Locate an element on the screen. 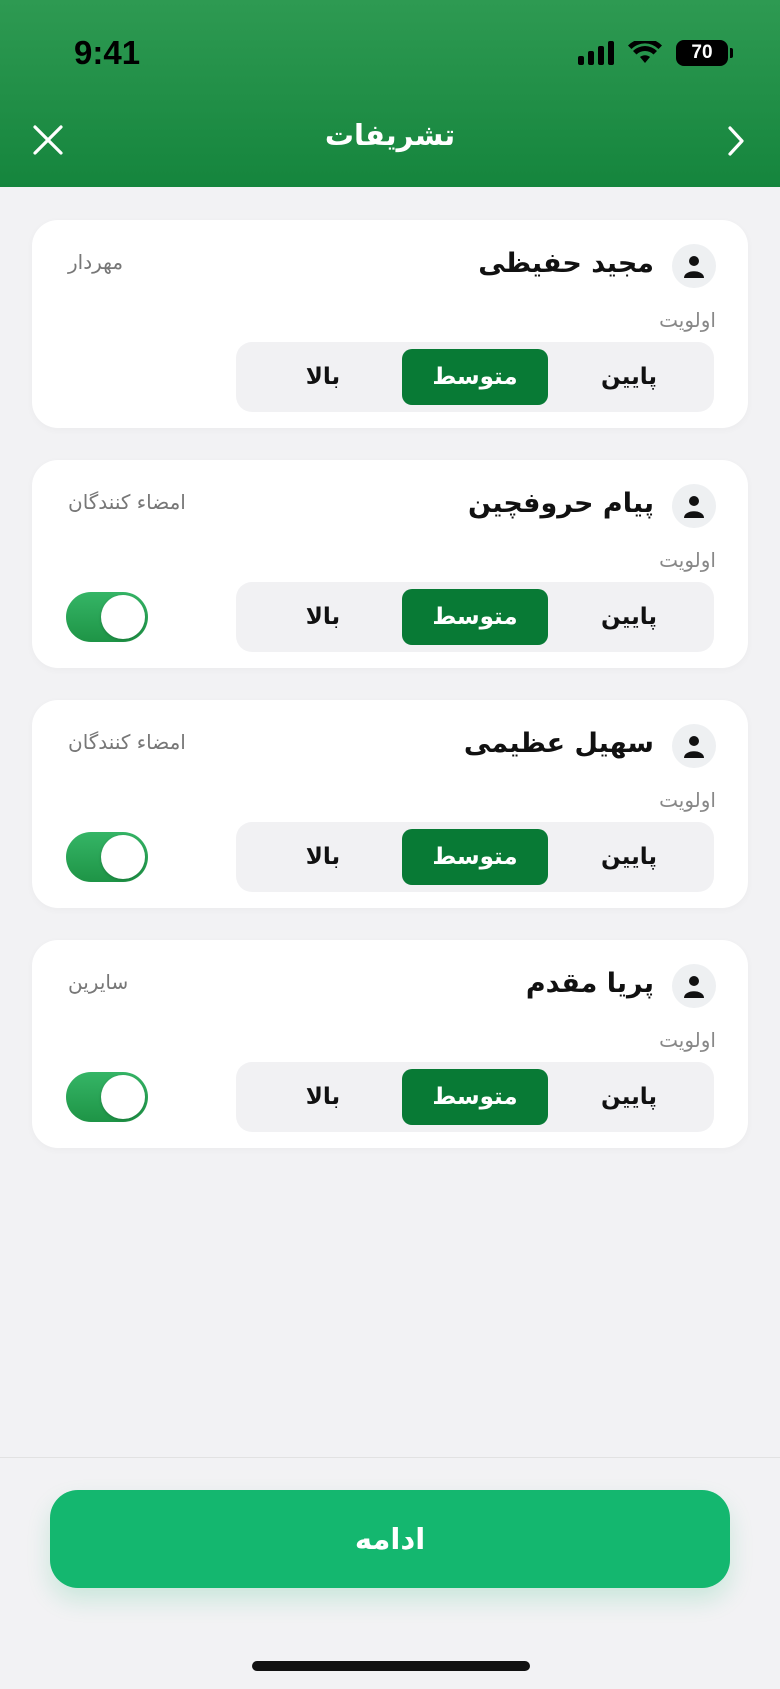 The height and width of the screenshot is (1689, 780). status-time: 9:41 is located at coordinates (107, 52).